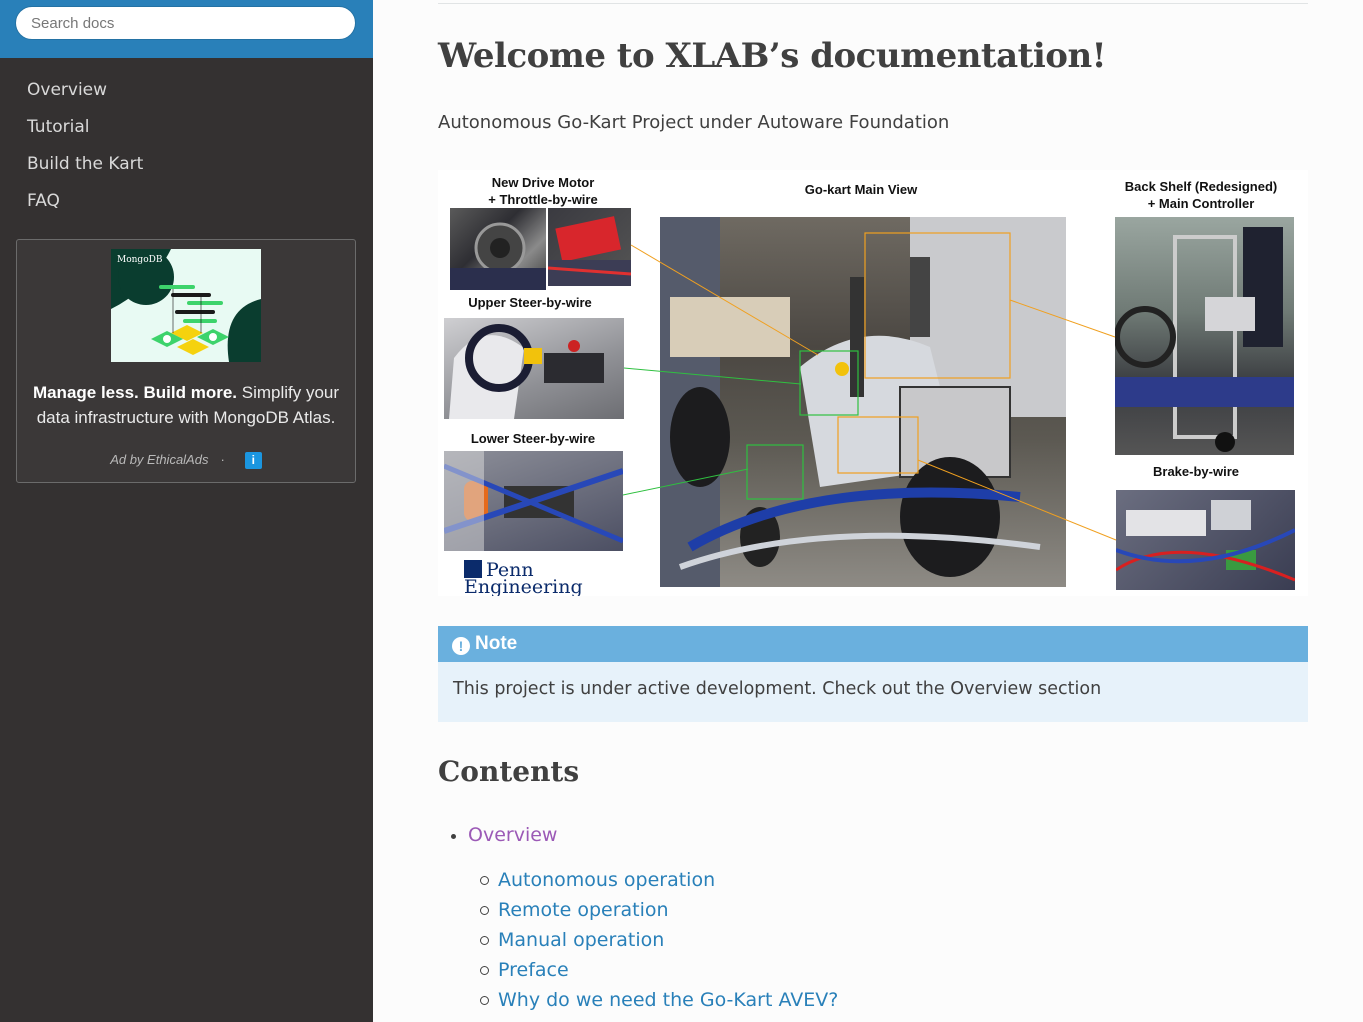  I want to click on toc-subitem: Remote operation, so click(638, 910).